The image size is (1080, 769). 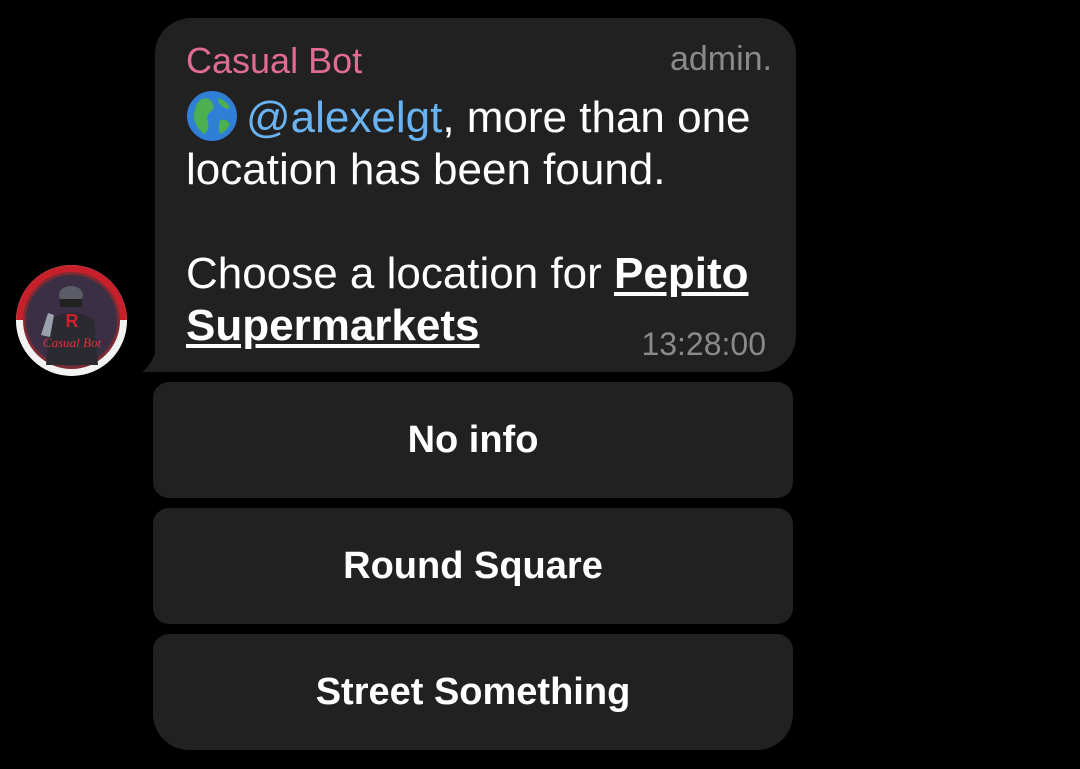 I want to click on user-mention: @alexelgt, so click(x=344, y=117).